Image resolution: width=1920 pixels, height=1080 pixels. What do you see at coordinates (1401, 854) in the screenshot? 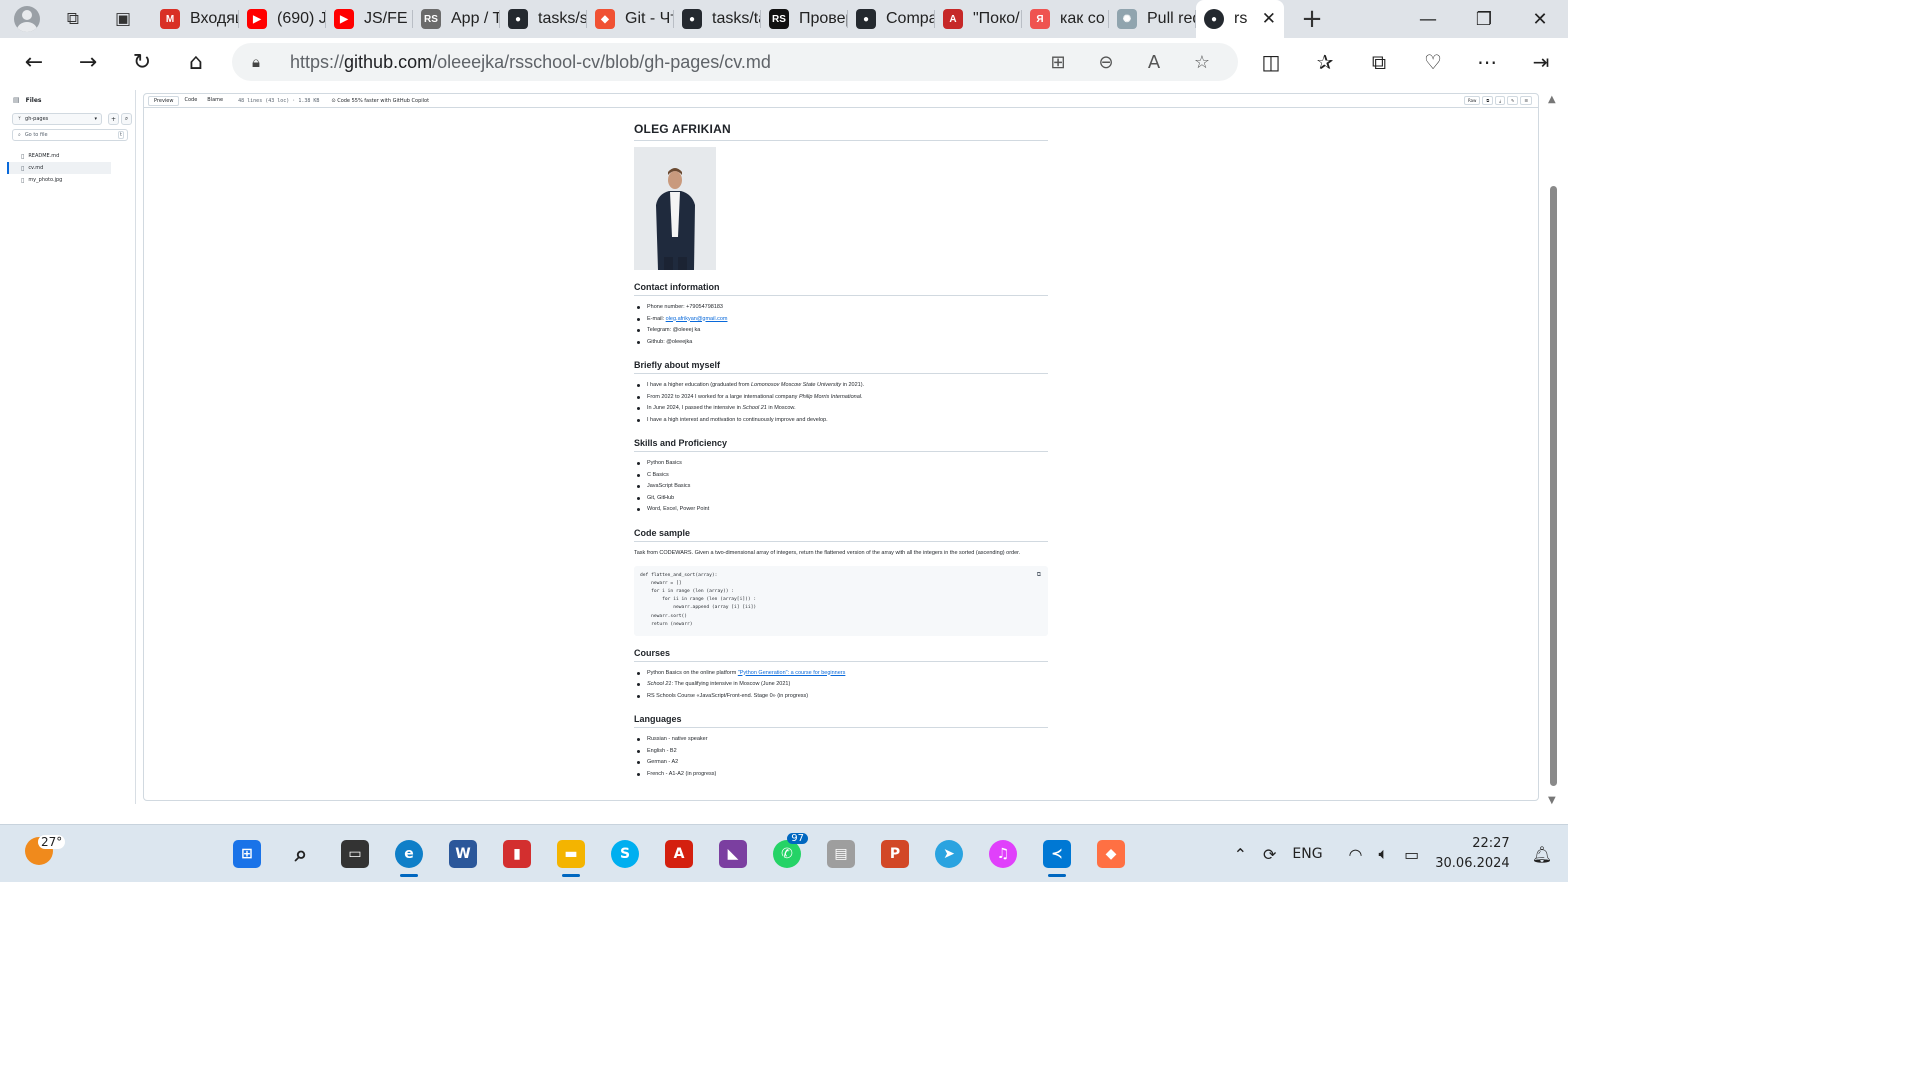
I see `system-tray: ⌃ ⟳ ENG ◠ 🔈︎ ▭ 22:27 30.06.2024 🔔︎` at bounding box center [1401, 854].